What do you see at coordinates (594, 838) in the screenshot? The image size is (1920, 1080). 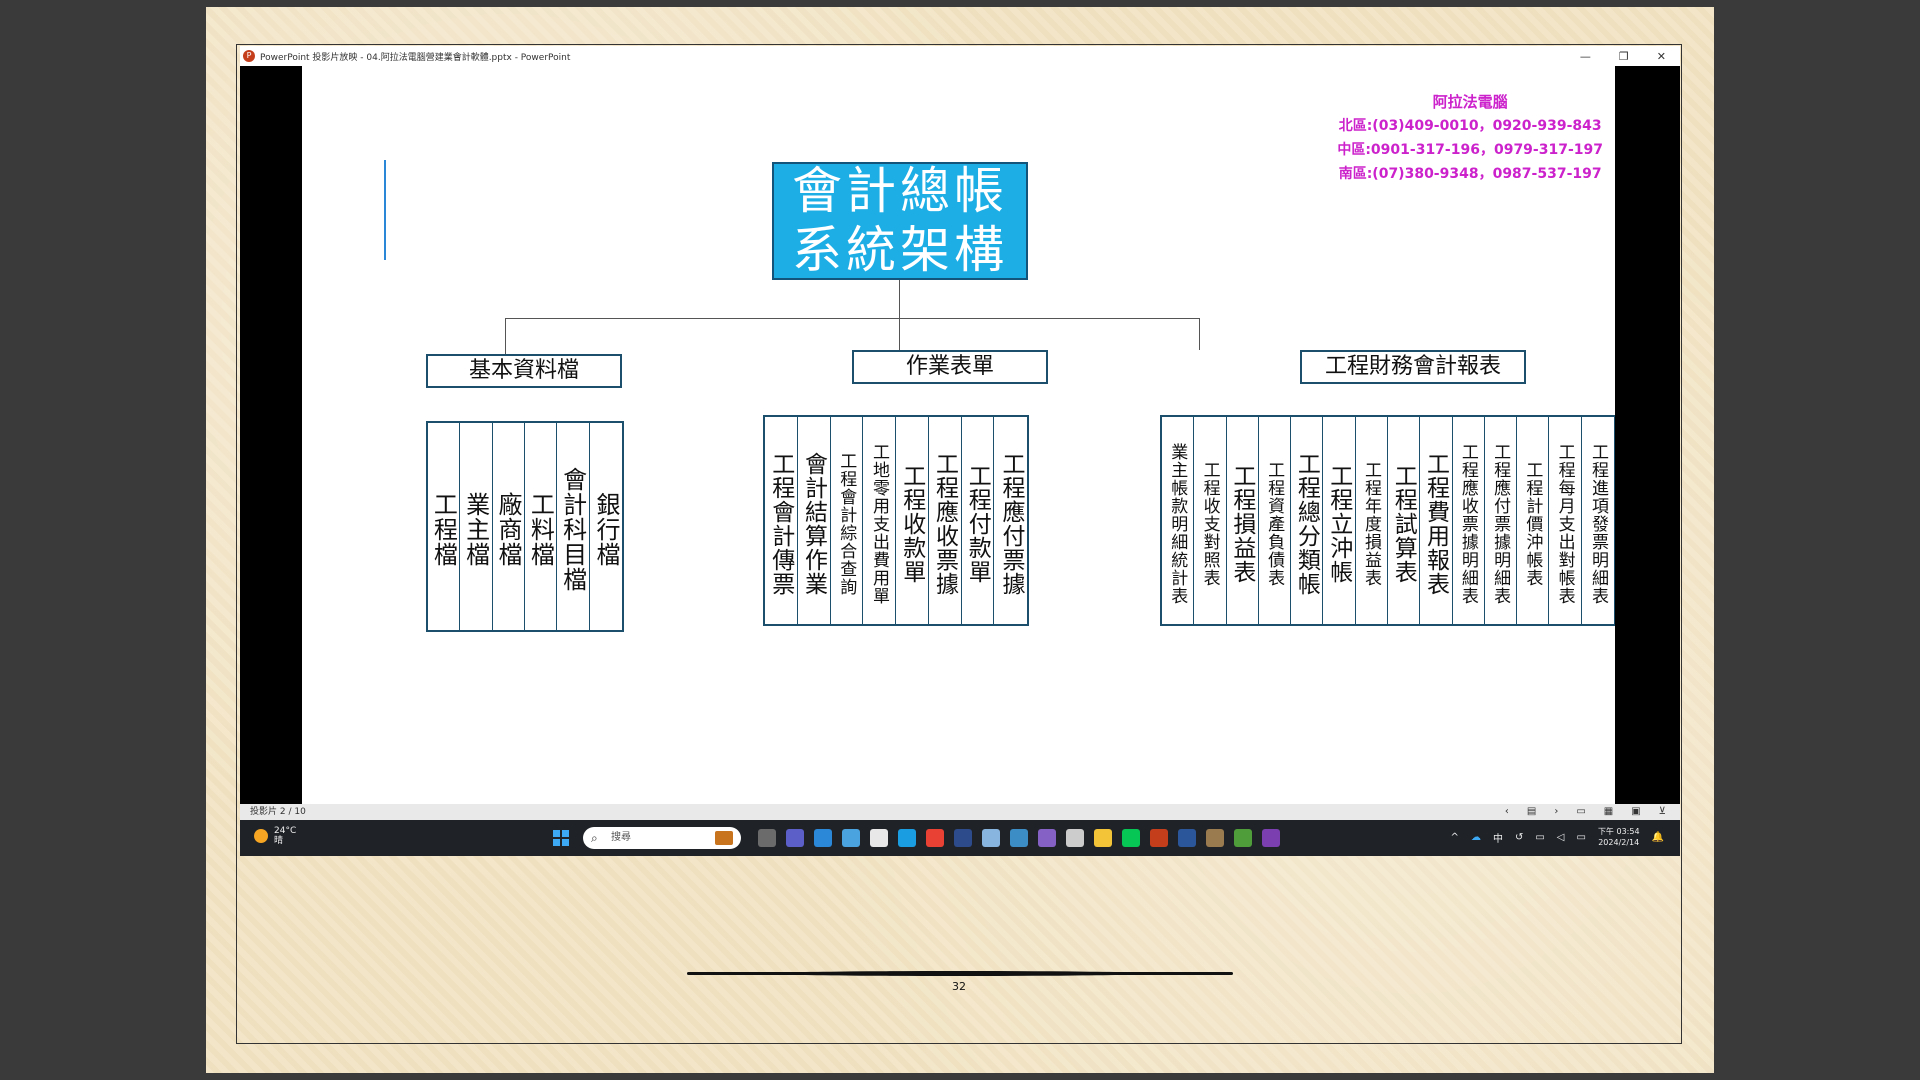 I see `search-icon: ⌕` at bounding box center [594, 838].